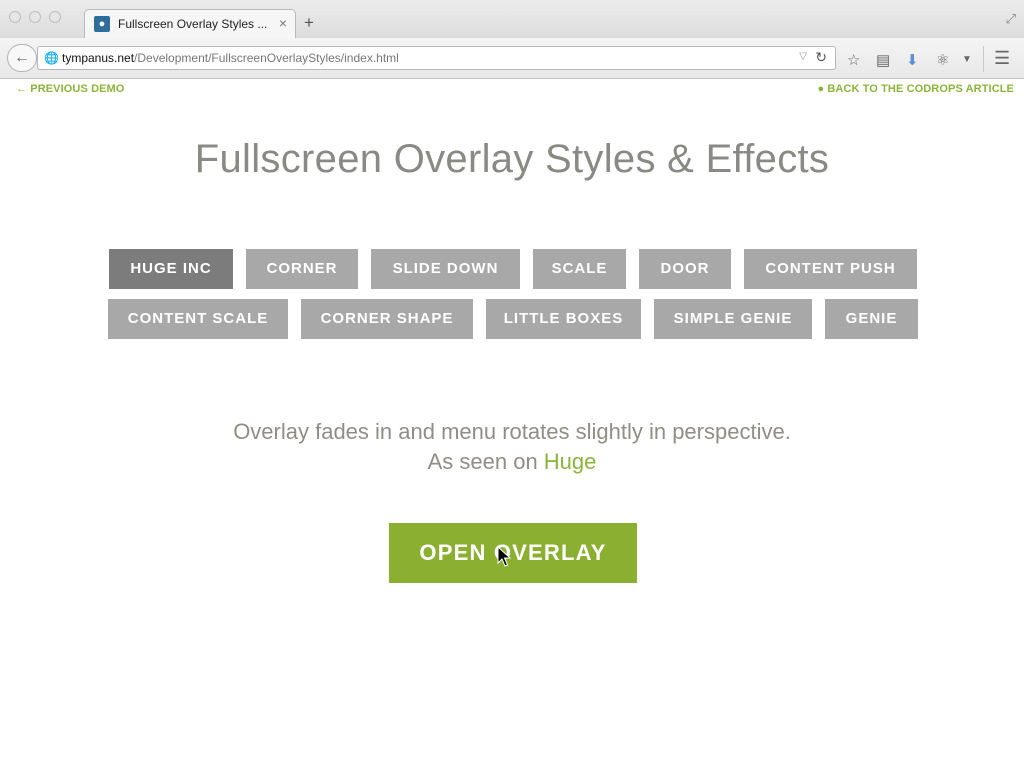 The height and width of the screenshot is (768, 1024). What do you see at coordinates (967, 59) in the screenshot?
I see `addon-dropdown-icon: ▼` at bounding box center [967, 59].